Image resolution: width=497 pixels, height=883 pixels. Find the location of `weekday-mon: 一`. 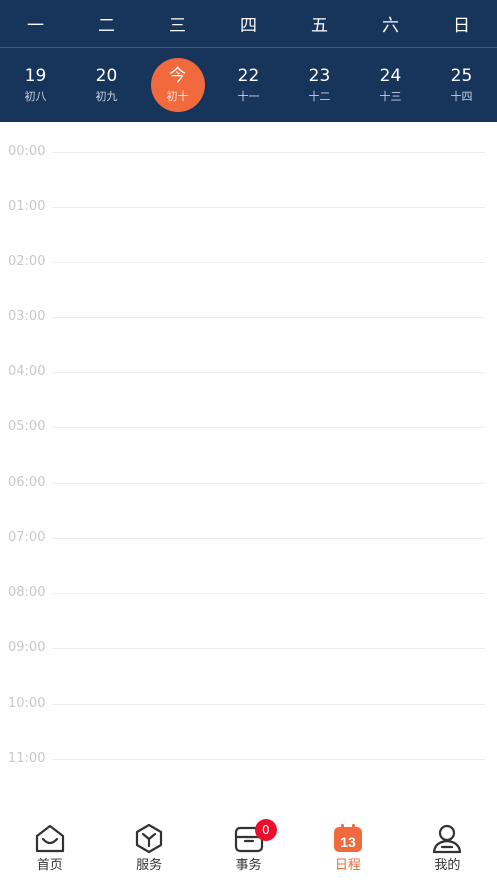

weekday-mon: 一 is located at coordinates (35, 26).